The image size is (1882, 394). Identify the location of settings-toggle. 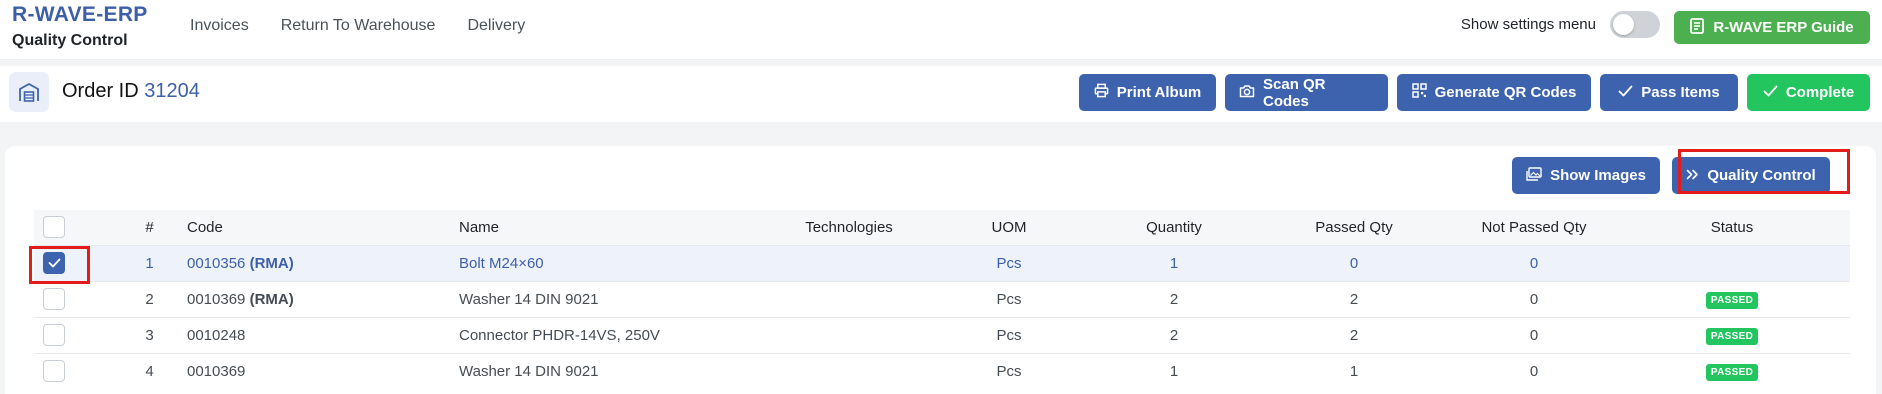
(1635, 24).